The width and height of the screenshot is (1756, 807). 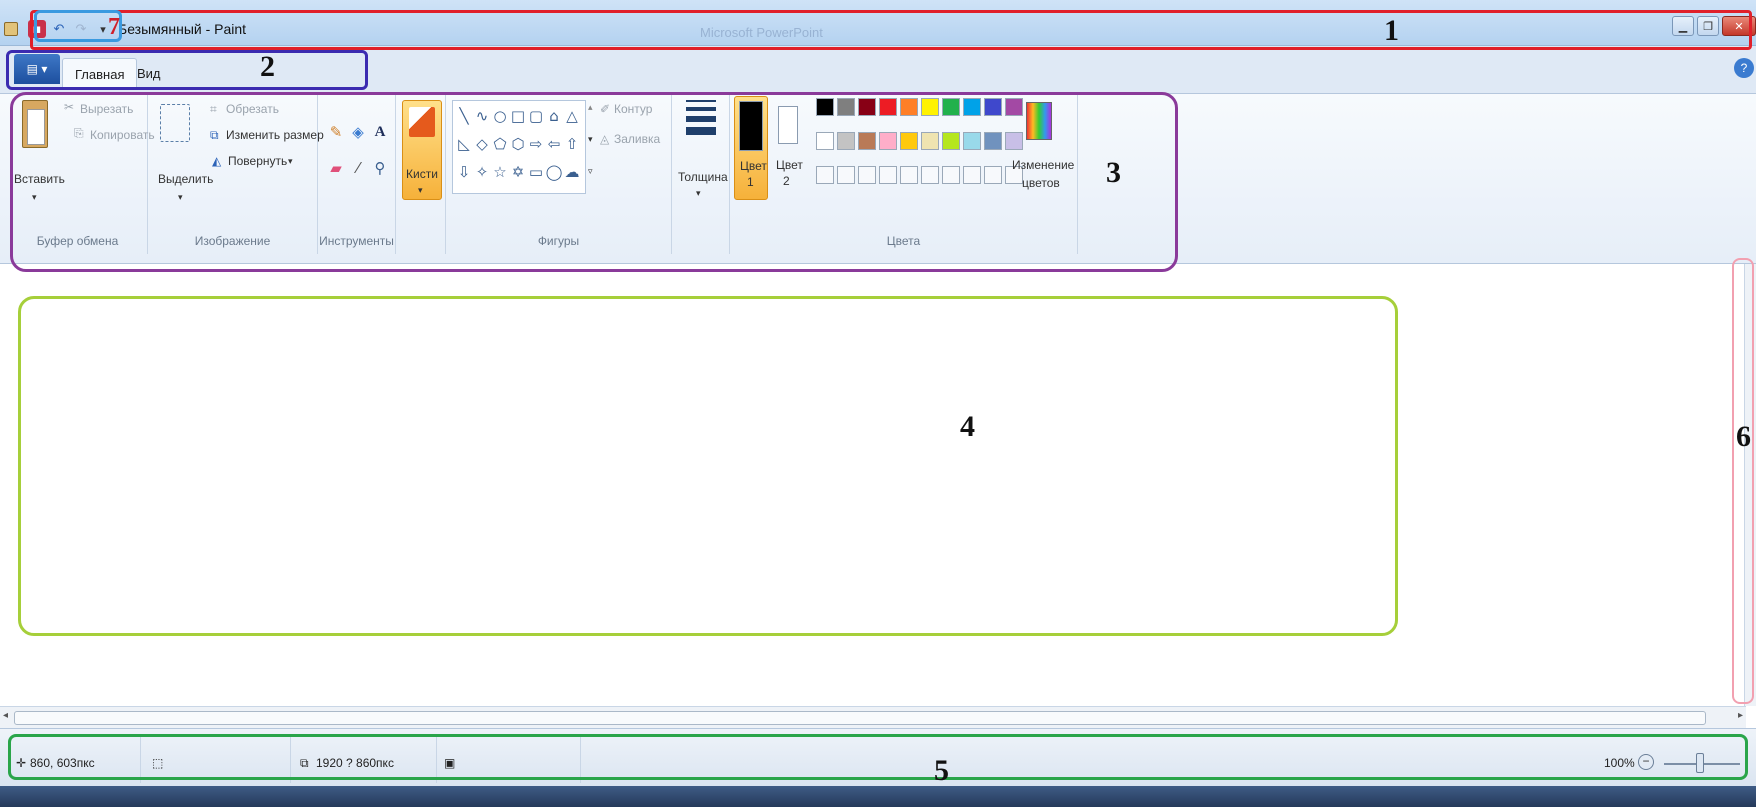 I want to click on scroll-right-icon: ▸, so click(x=1740, y=715).